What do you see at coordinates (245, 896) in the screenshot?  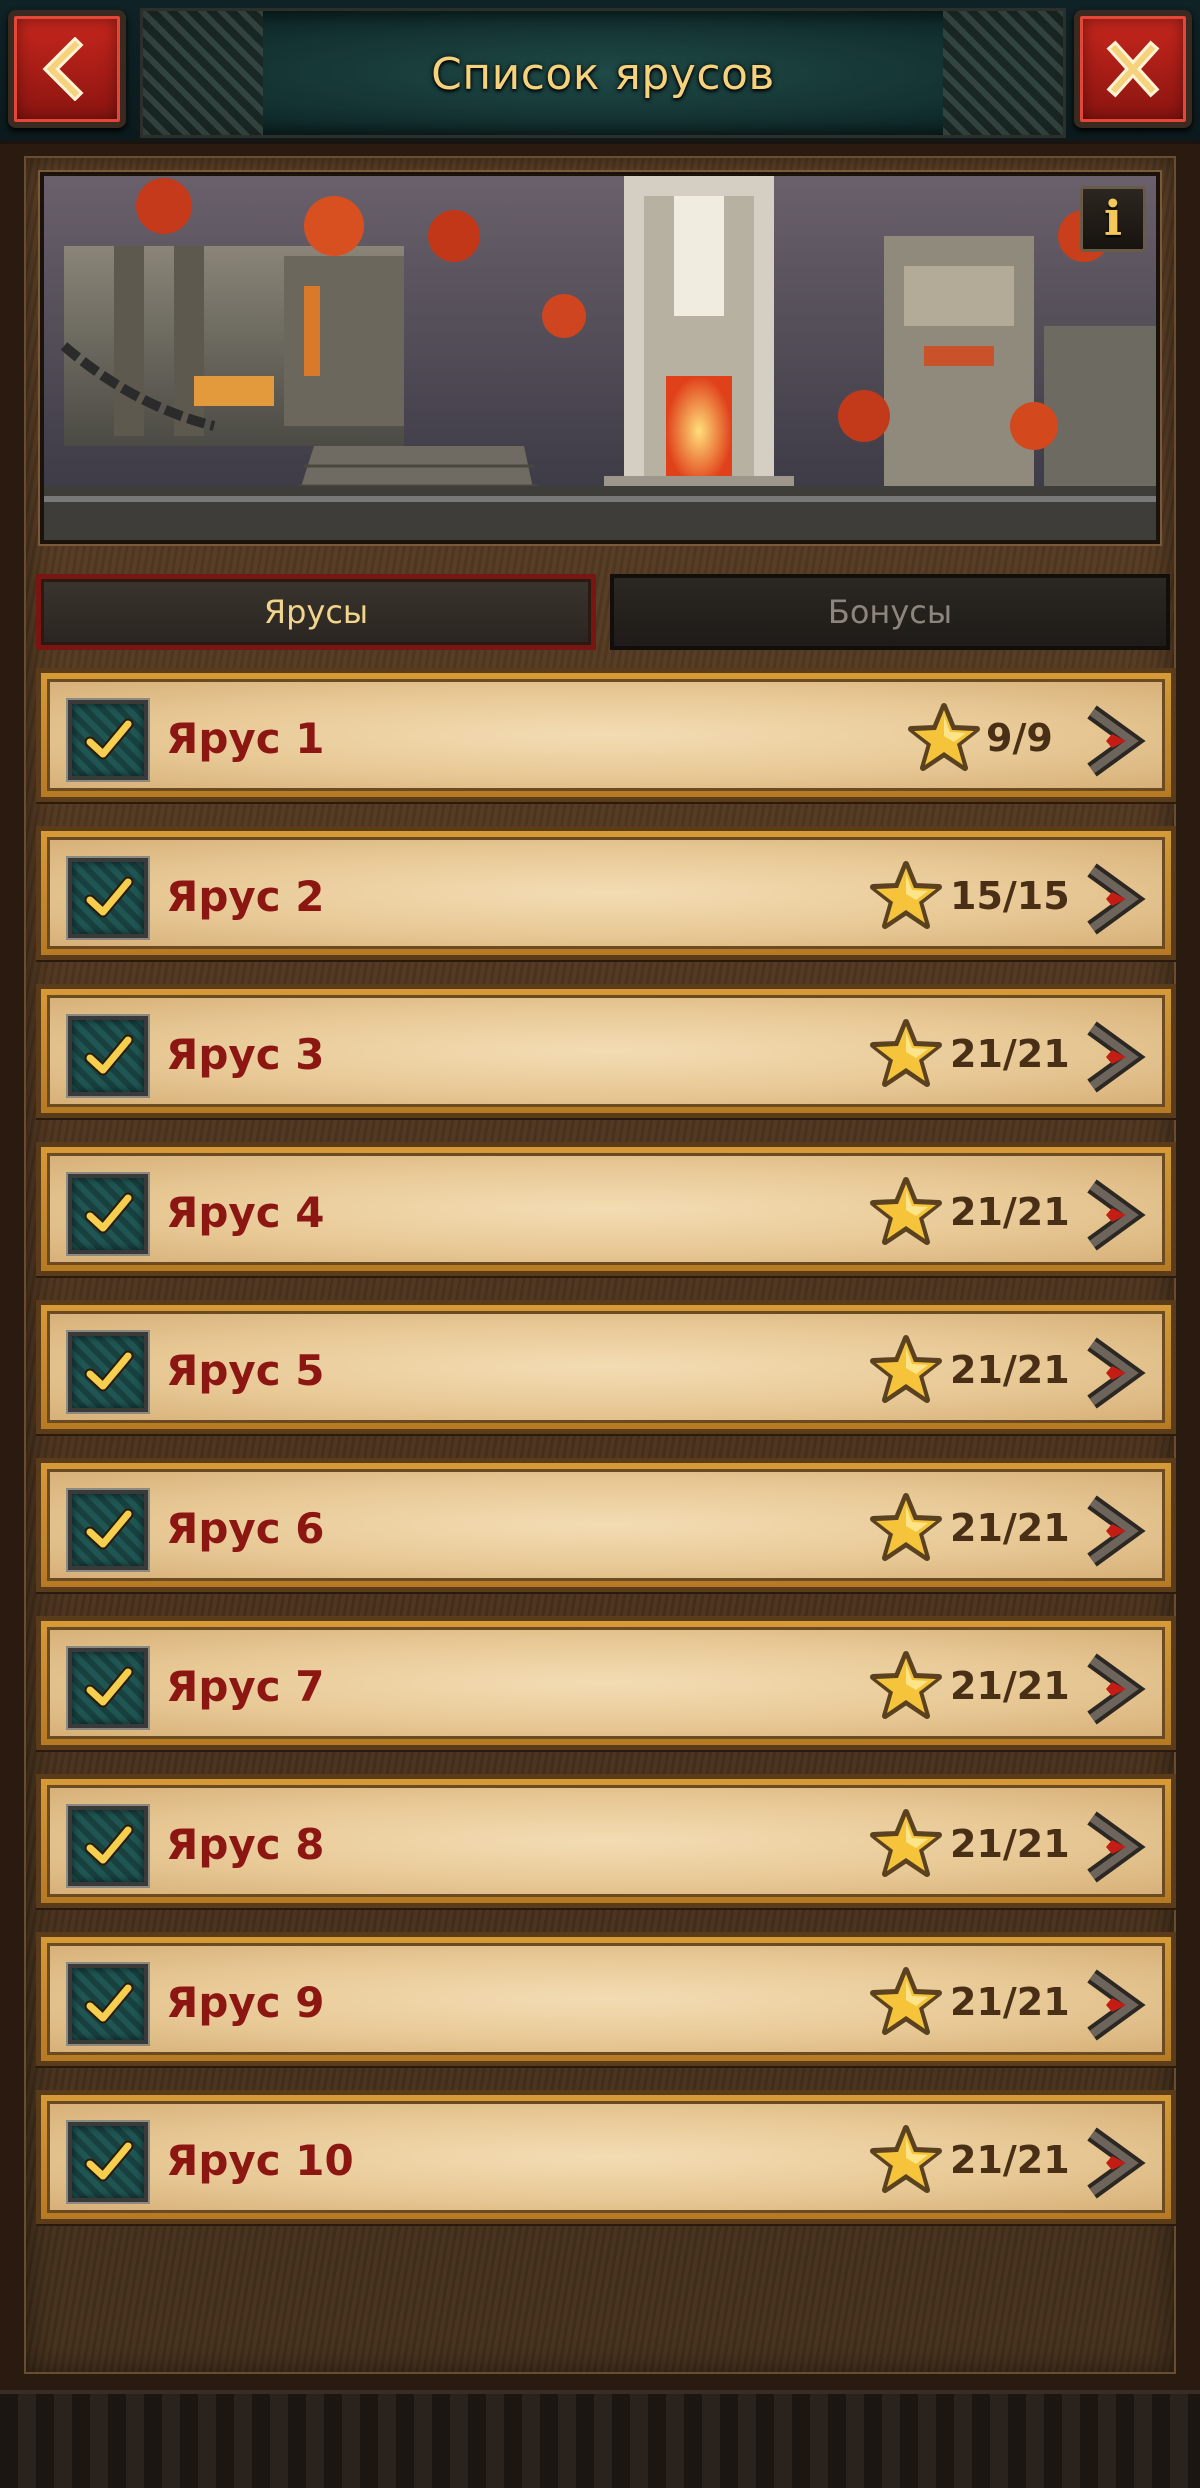 I see `tier-name: Ярус 2` at bounding box center [245, 896].